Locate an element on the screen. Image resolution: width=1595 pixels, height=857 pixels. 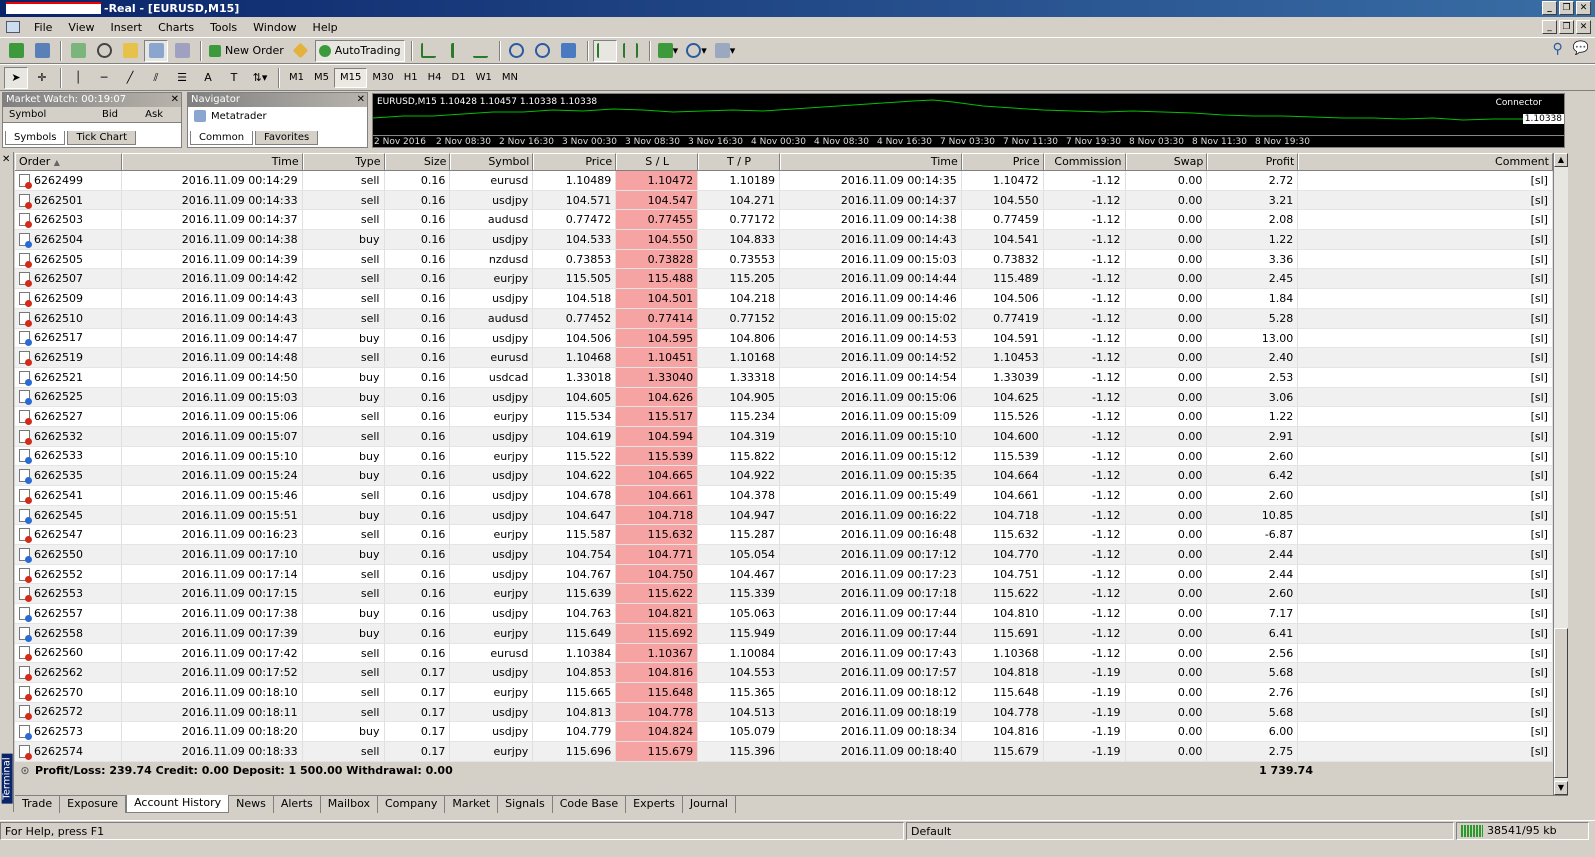
chart-shift-icon is located at coordinates (631, 51).